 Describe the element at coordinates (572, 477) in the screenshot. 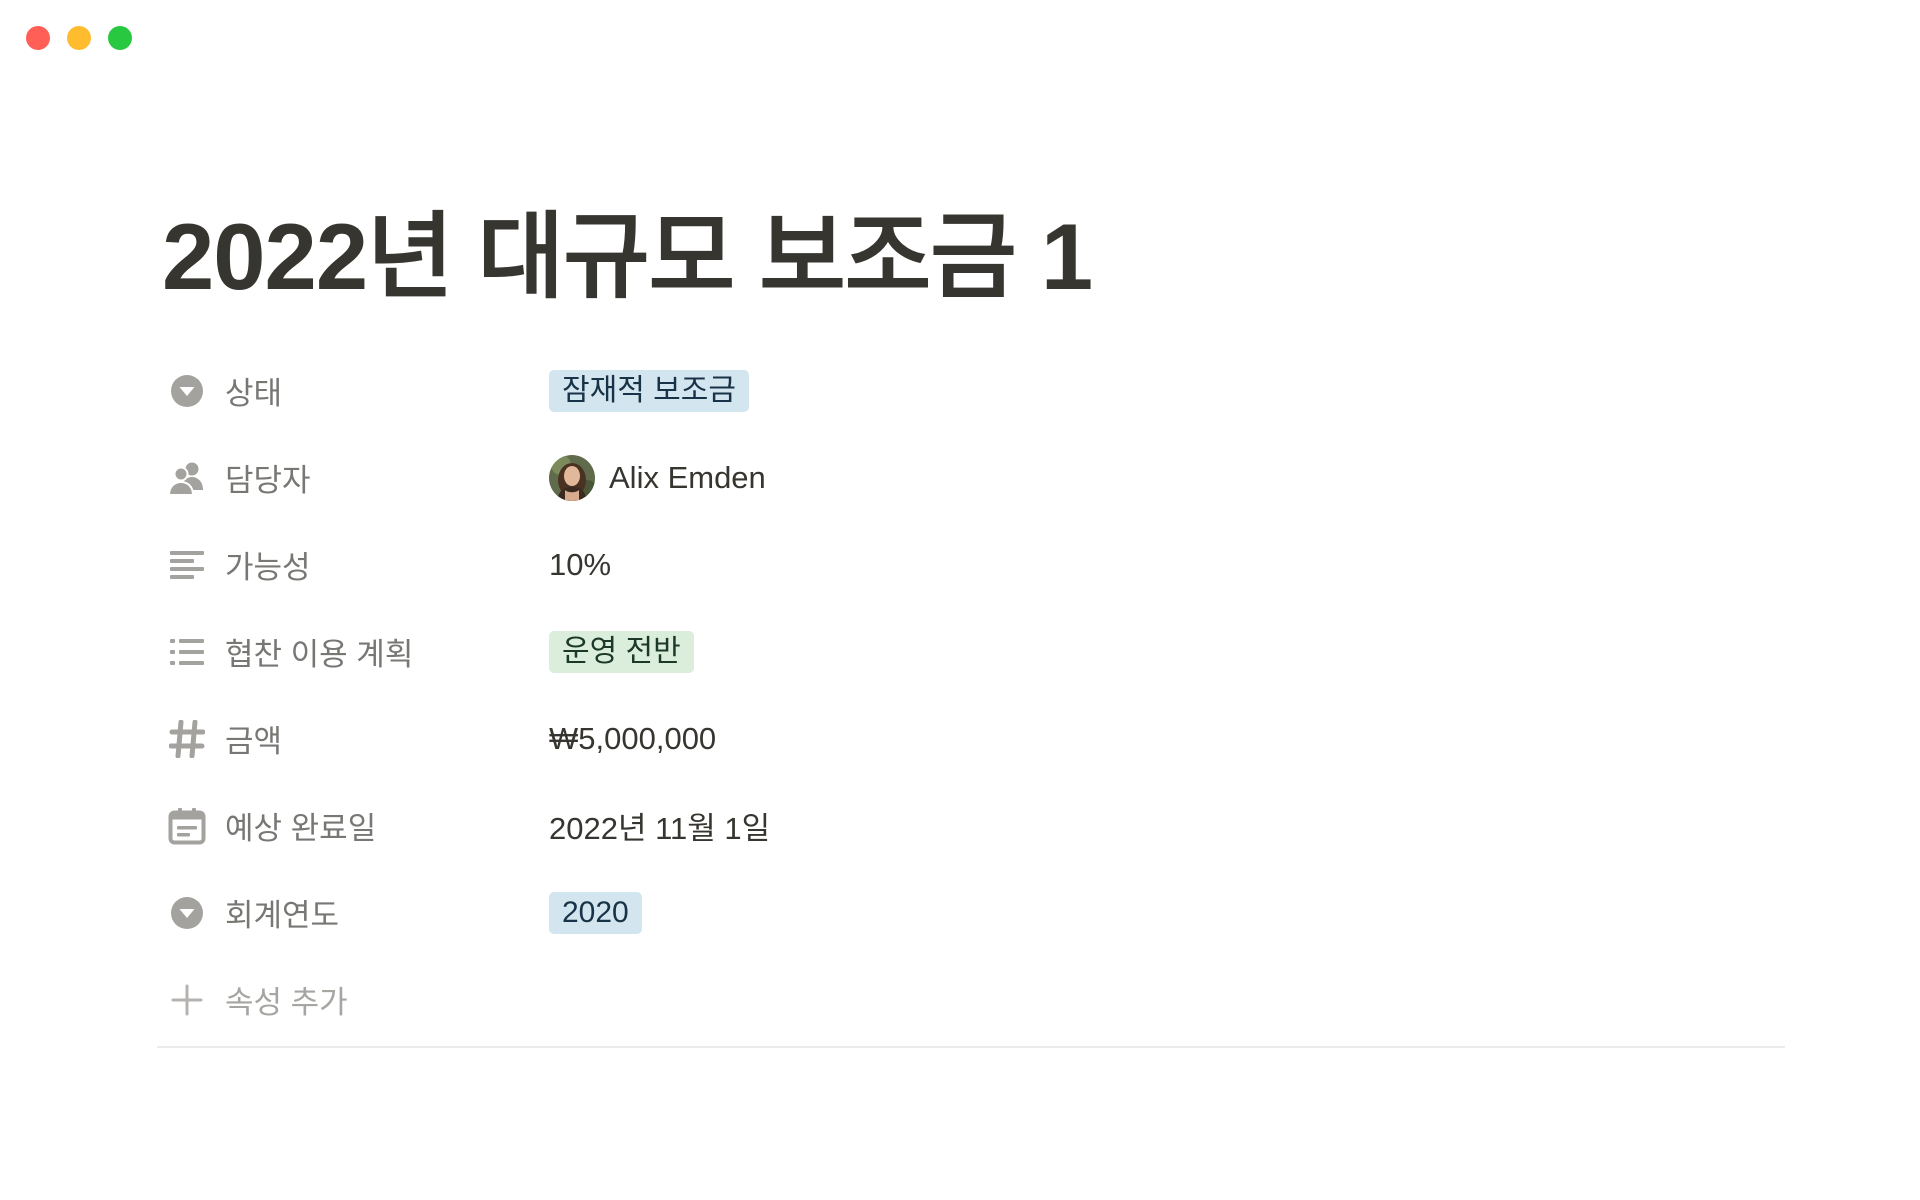

I see `avatar` at that location.